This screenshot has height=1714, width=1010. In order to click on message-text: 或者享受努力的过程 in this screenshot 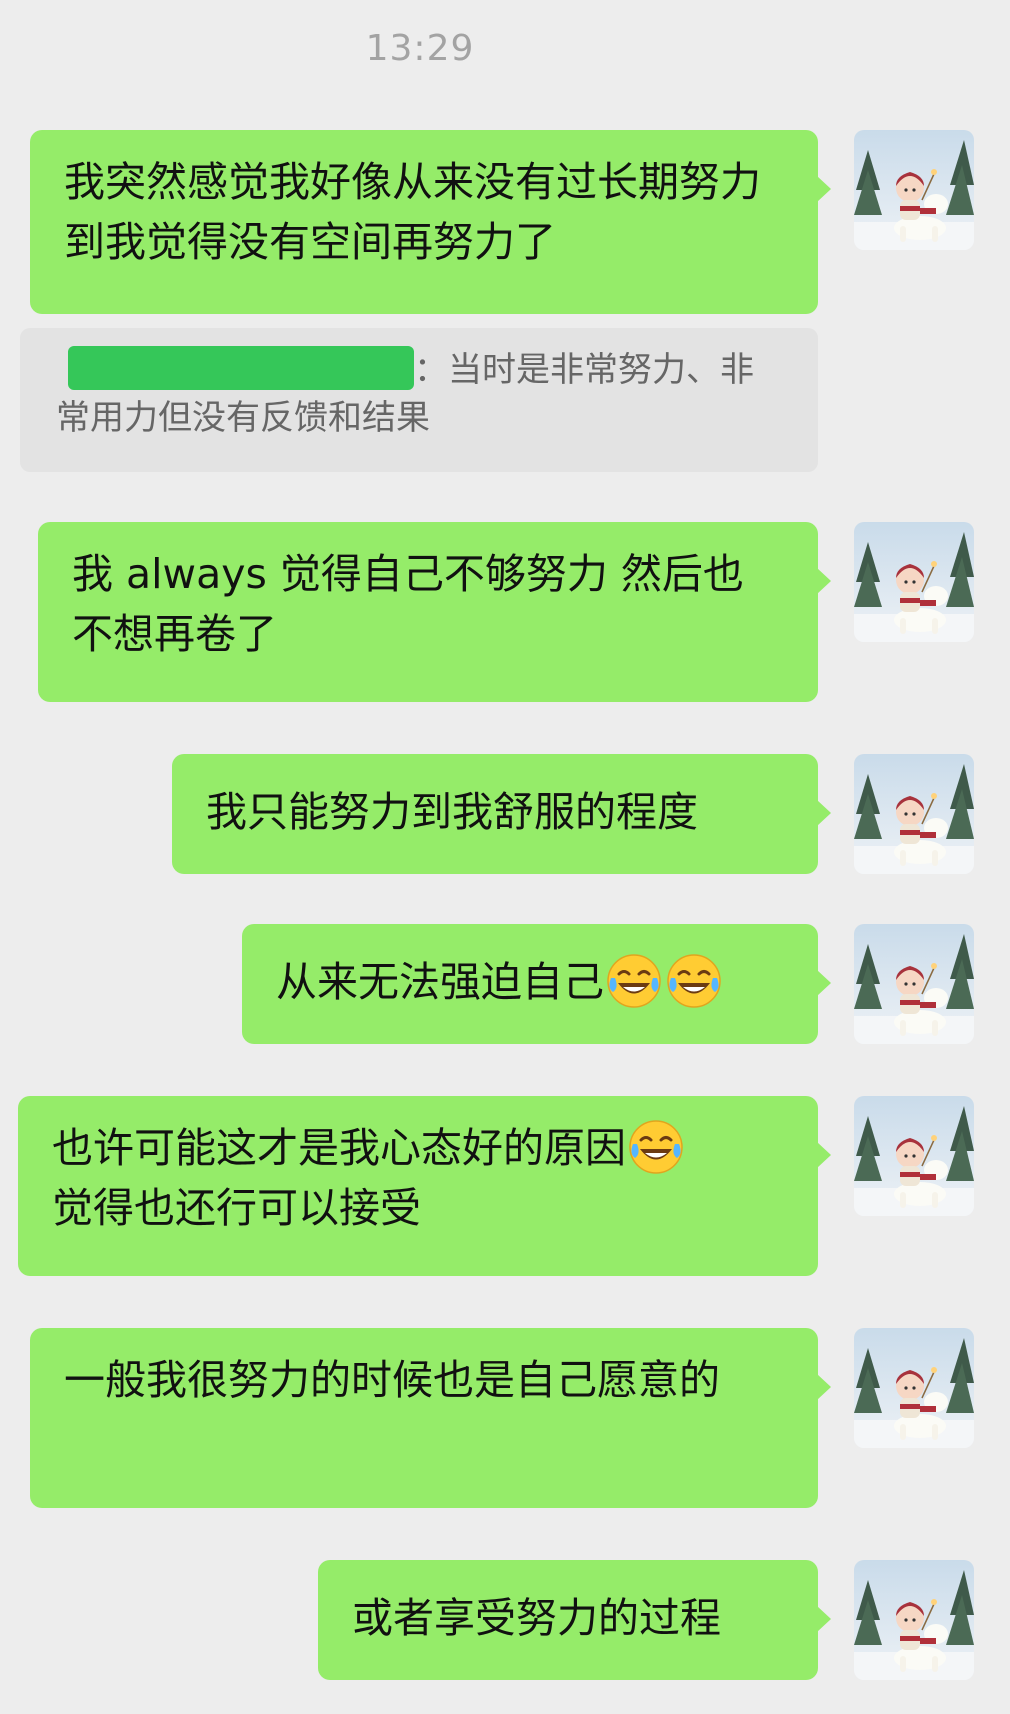, I will do `click(536, 1618)`.